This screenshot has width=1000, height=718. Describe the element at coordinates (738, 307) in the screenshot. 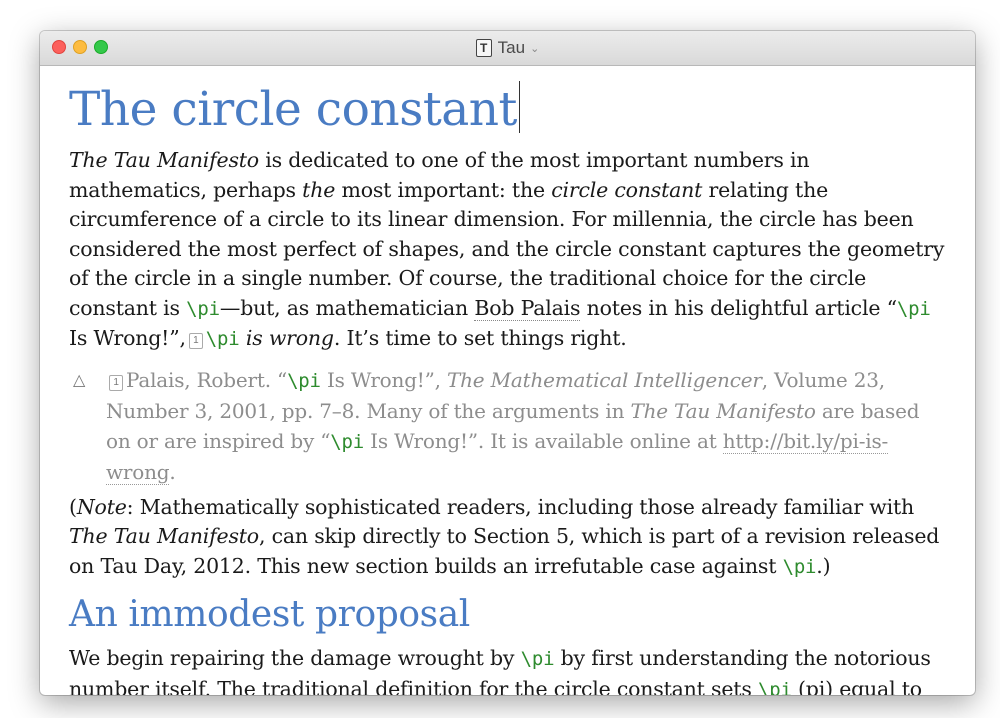

I see `text-run: notes in his delightful article “` at that location.